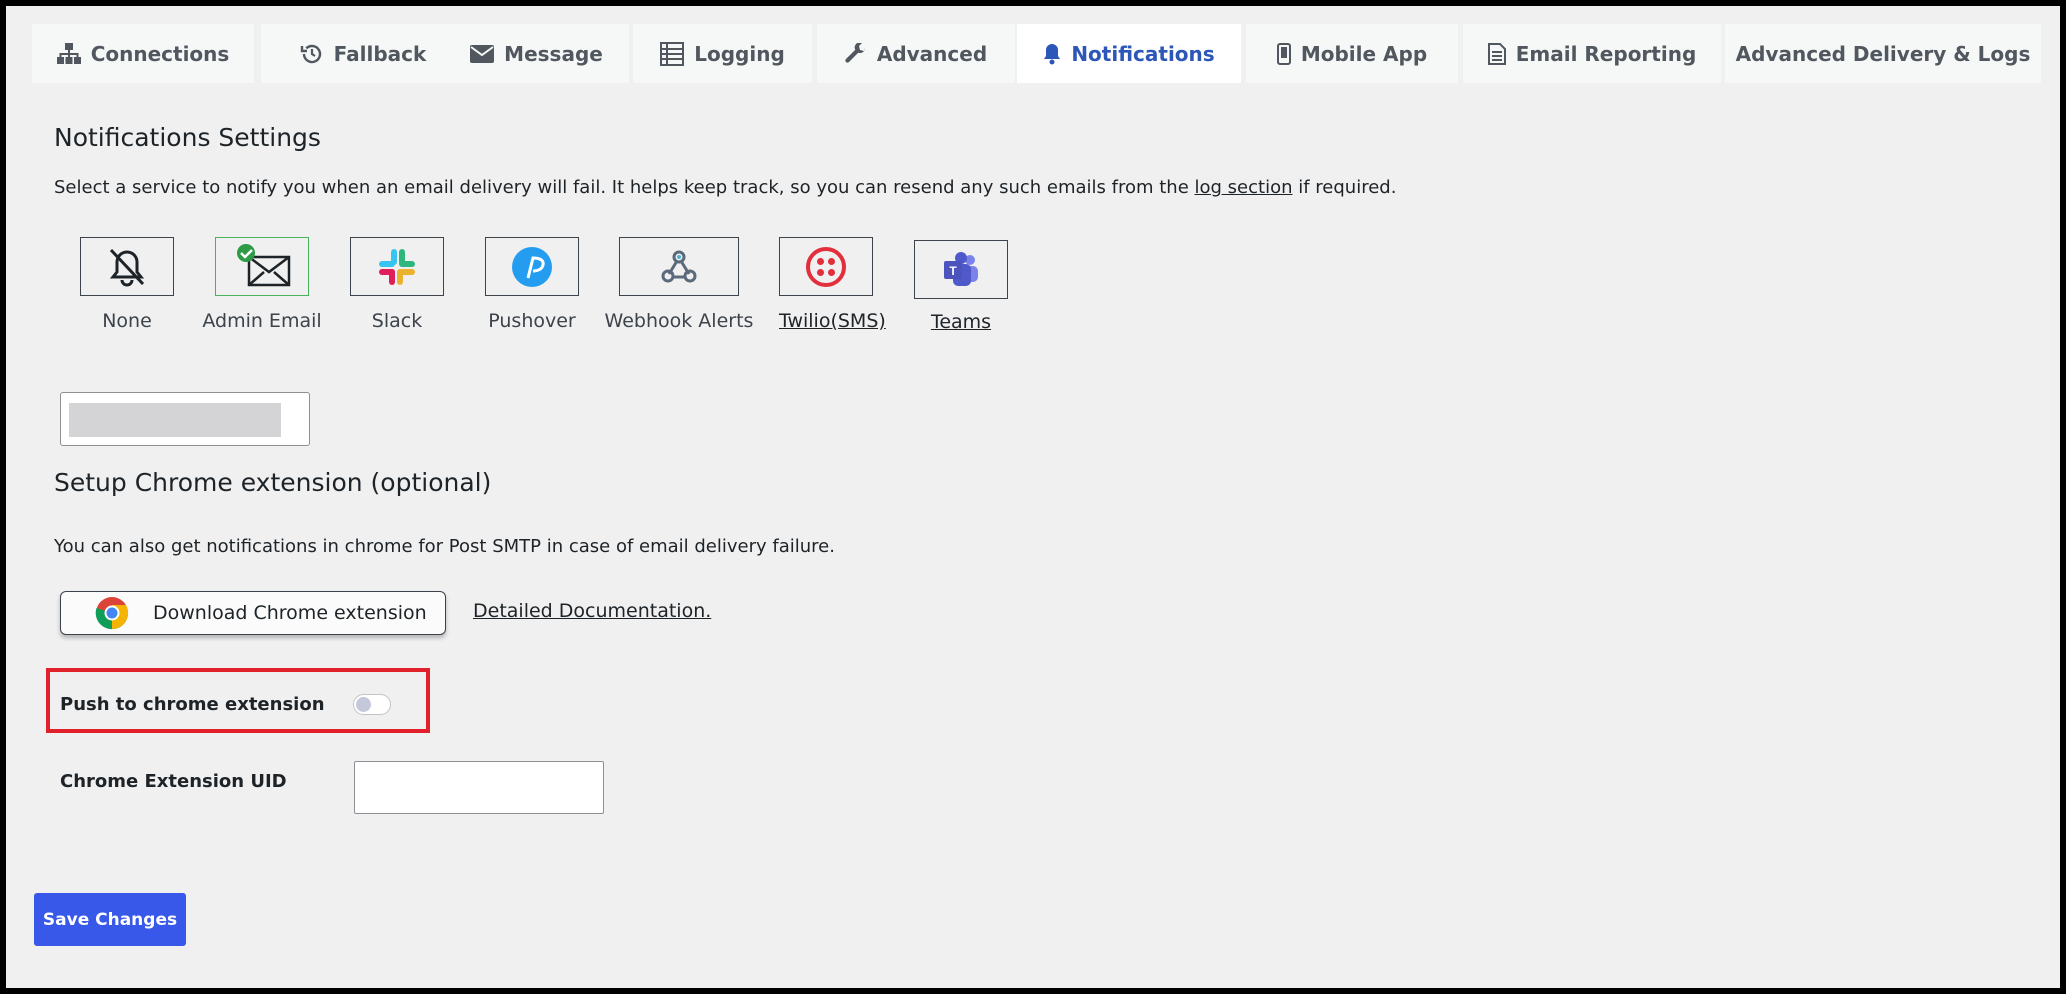 Image resolution: width=2066 pixels, height=994 pixels. I want to click on twilio-icon, so click(826, 266).